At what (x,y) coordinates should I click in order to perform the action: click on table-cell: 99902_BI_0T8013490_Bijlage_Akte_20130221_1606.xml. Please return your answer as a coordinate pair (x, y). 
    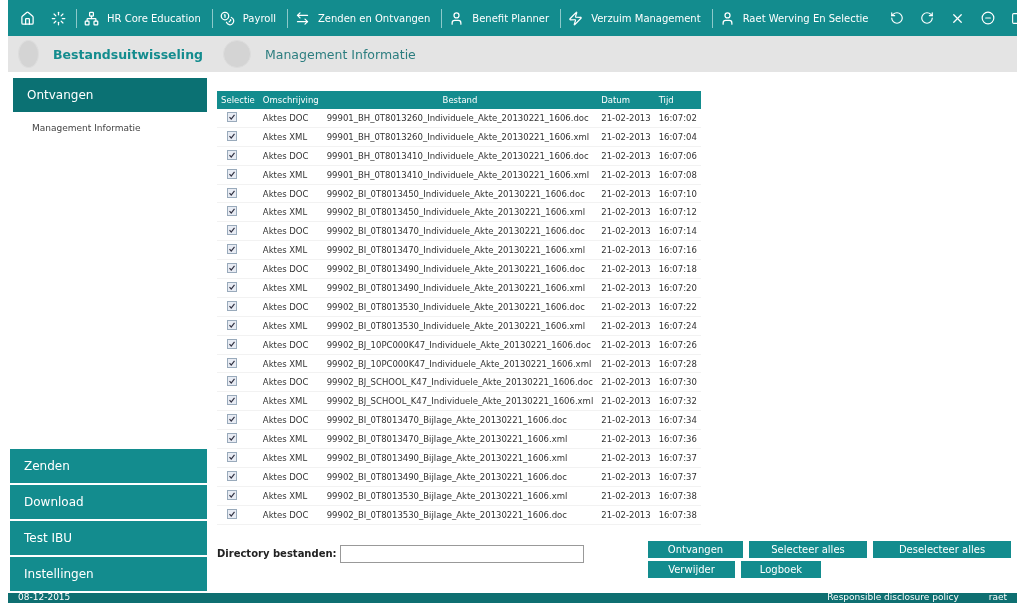
    Looking at the image, I should click on (460, 458).